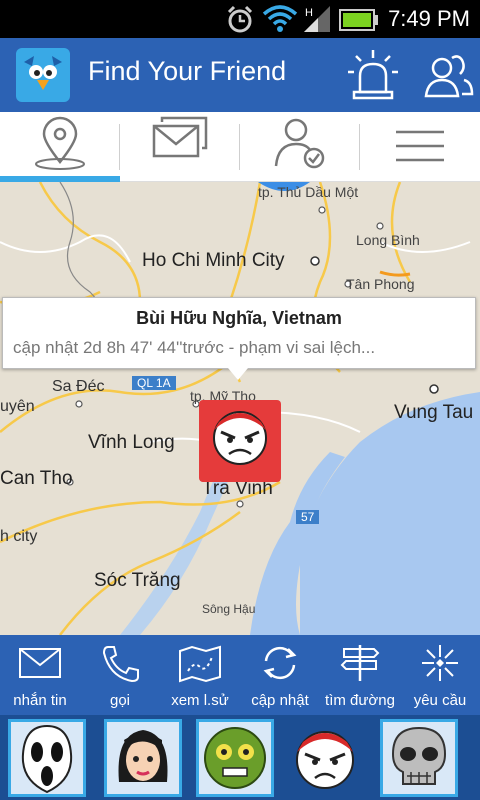 This screenshot has height=800, width=480. I want to click on tab-contacts, so click(300, 147).